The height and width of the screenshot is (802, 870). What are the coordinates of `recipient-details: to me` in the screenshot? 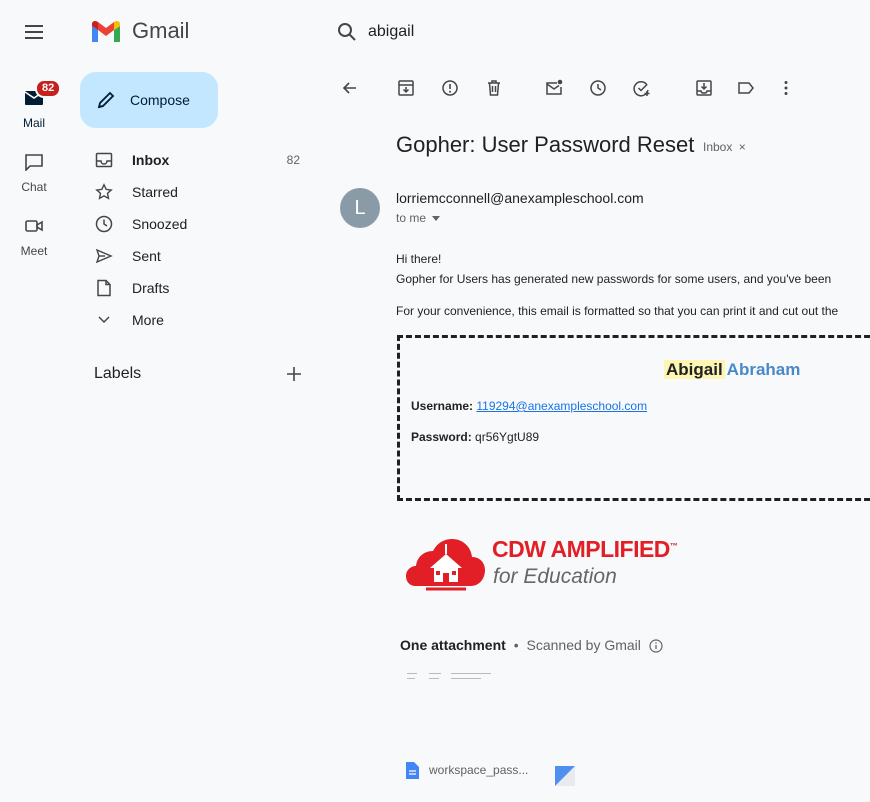 It's located at (418, 218).